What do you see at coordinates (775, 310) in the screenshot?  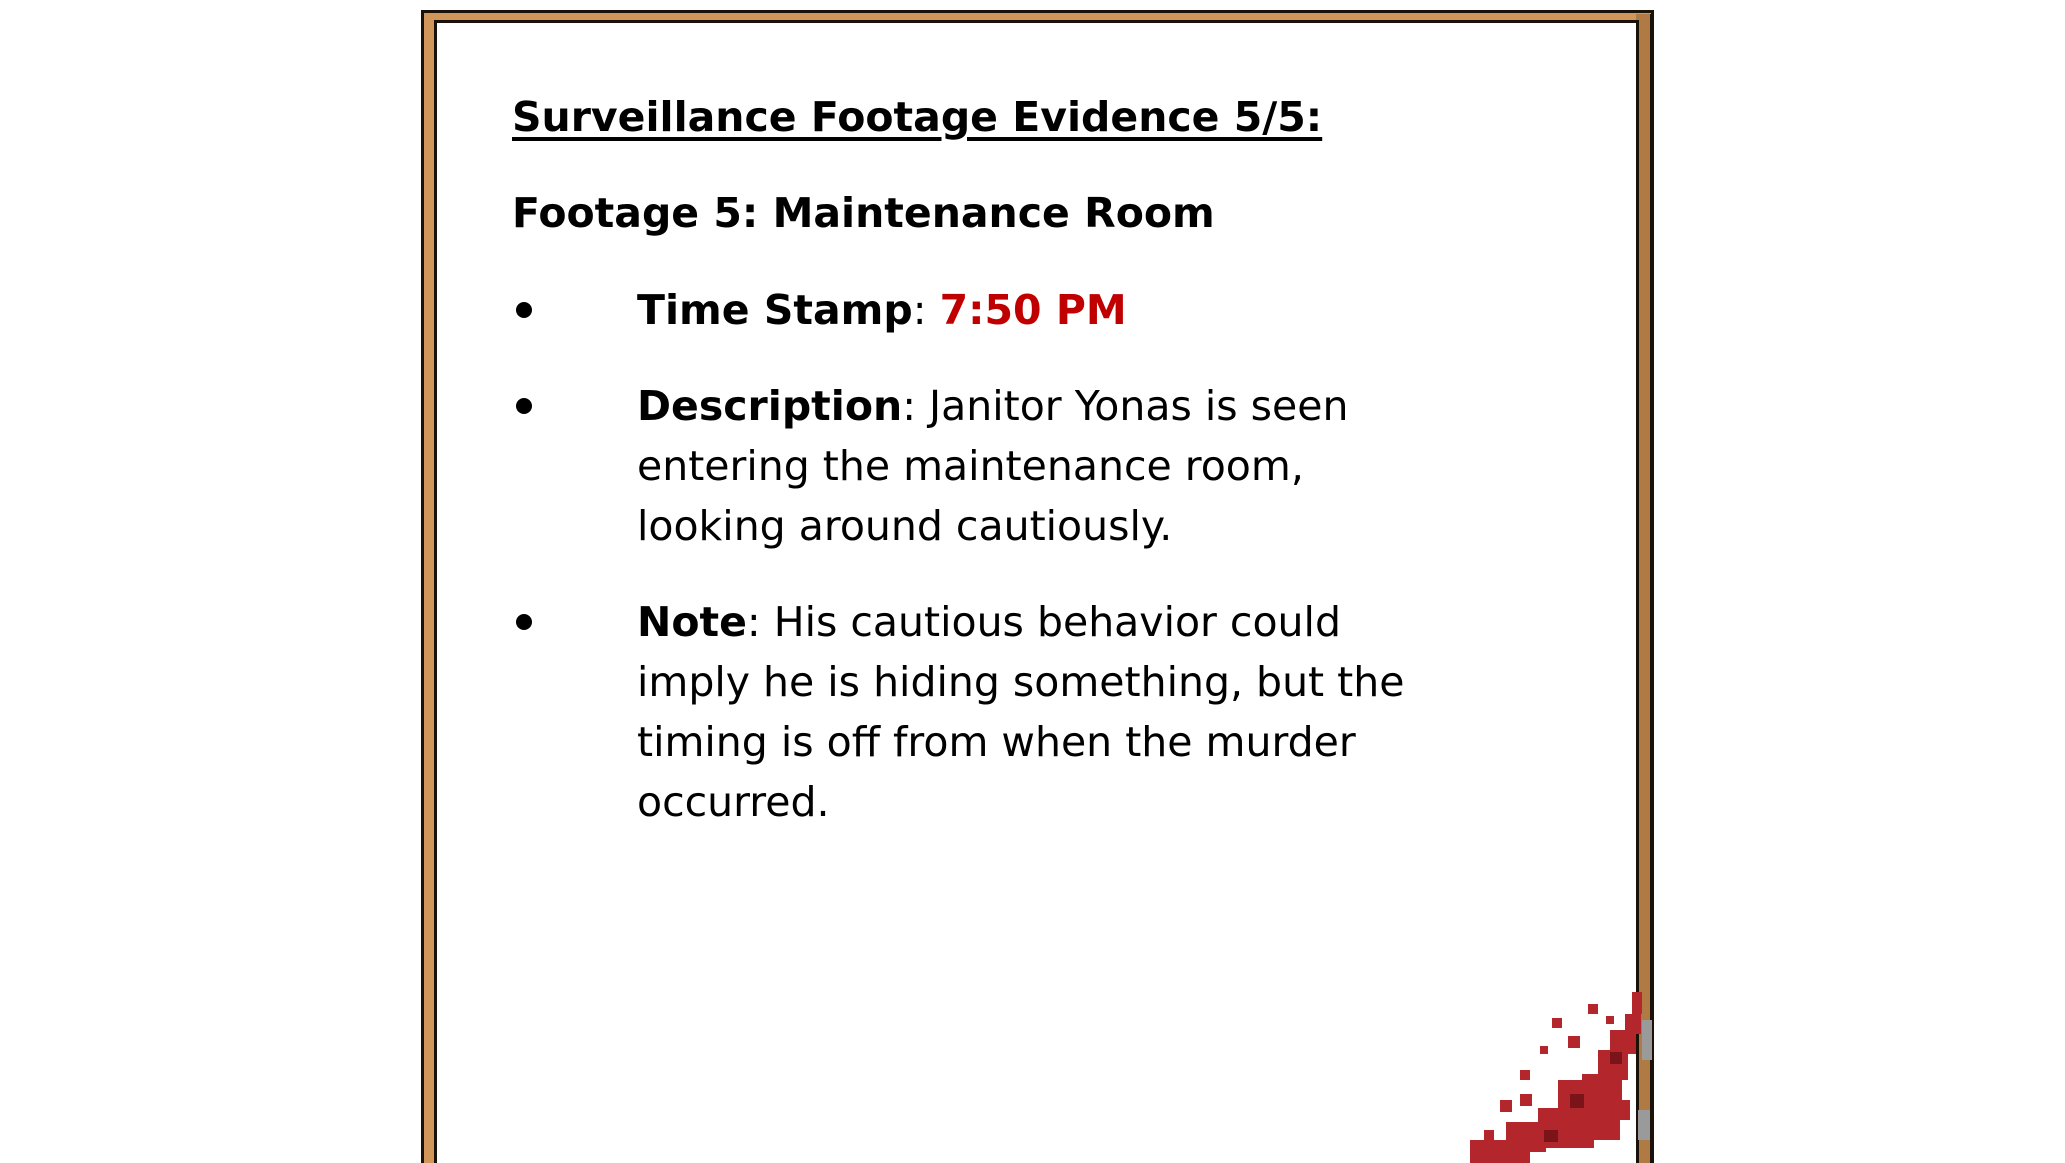 I see `item-label: Time Stamp` at bounding box center [775, 310].